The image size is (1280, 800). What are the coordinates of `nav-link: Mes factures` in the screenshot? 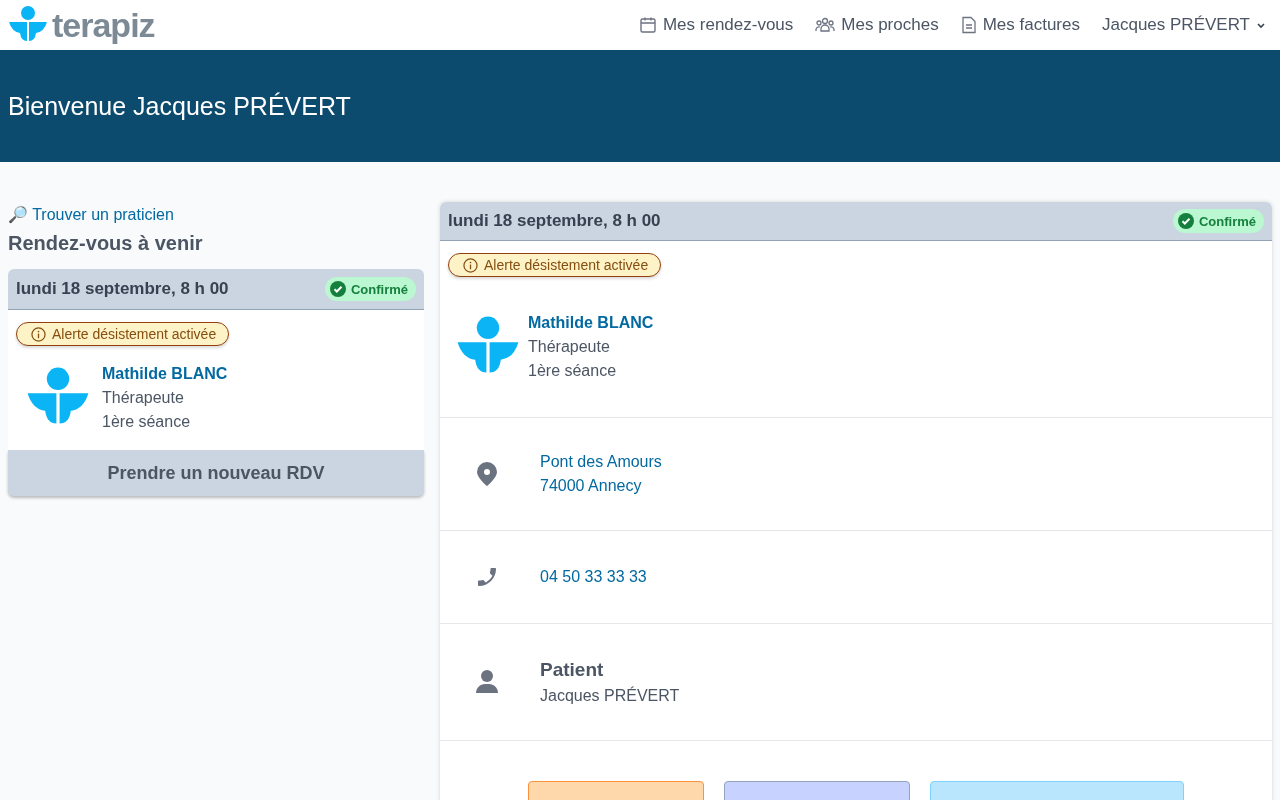 It's located at (1020, 25).